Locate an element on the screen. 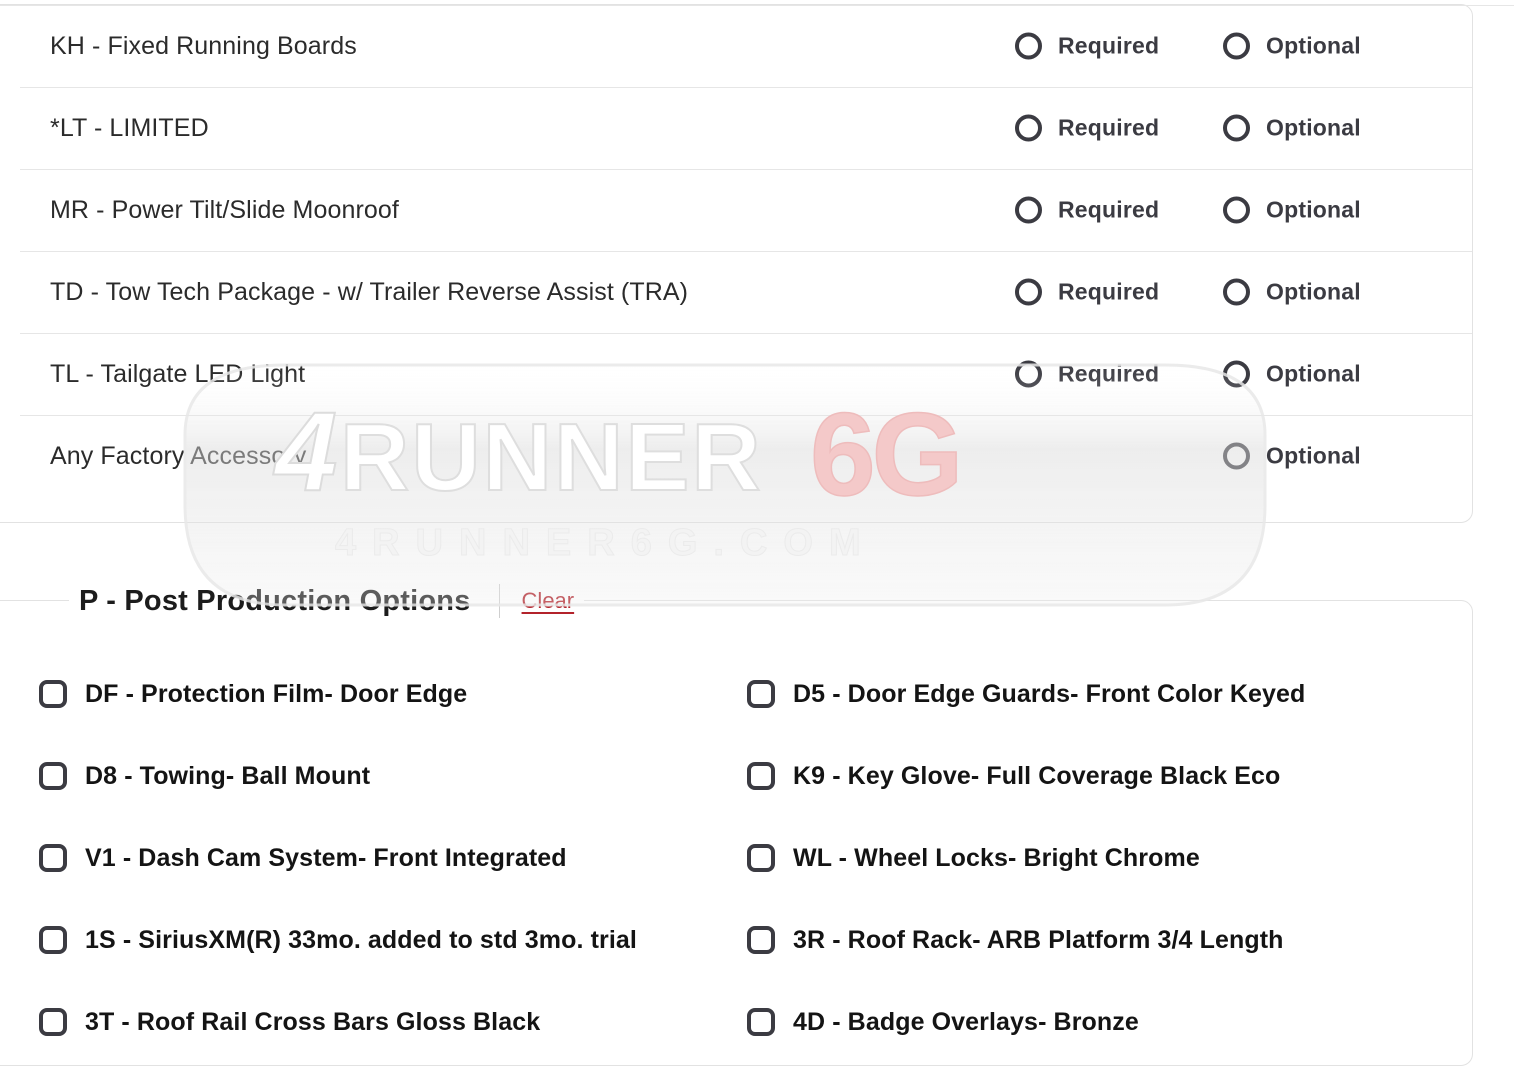  checkbox-label: DF - Protection Film- Door Edge is located at coordinates (276, 693).